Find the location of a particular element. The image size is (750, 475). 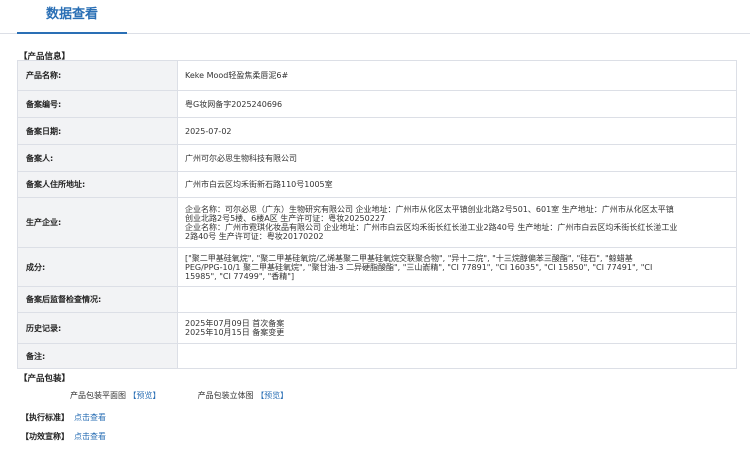

row-label: 生产企业: is located at coordinates (97, 222).